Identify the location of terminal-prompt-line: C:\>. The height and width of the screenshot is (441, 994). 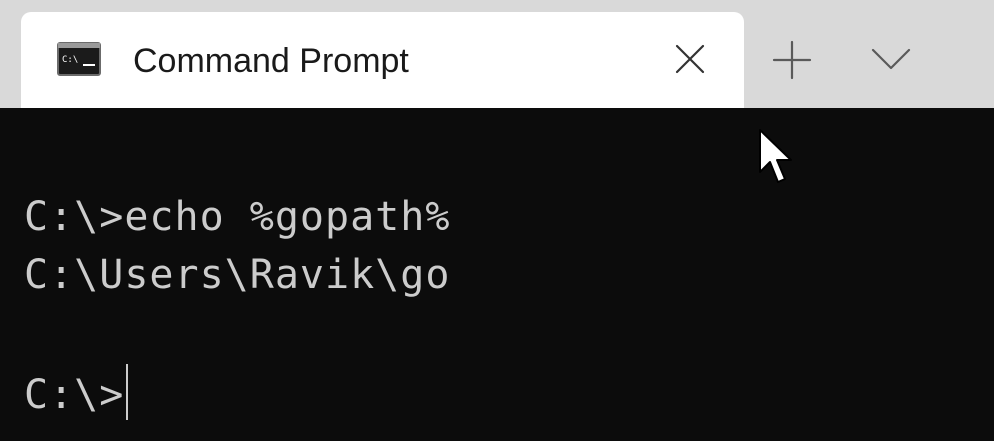
(76, 392).